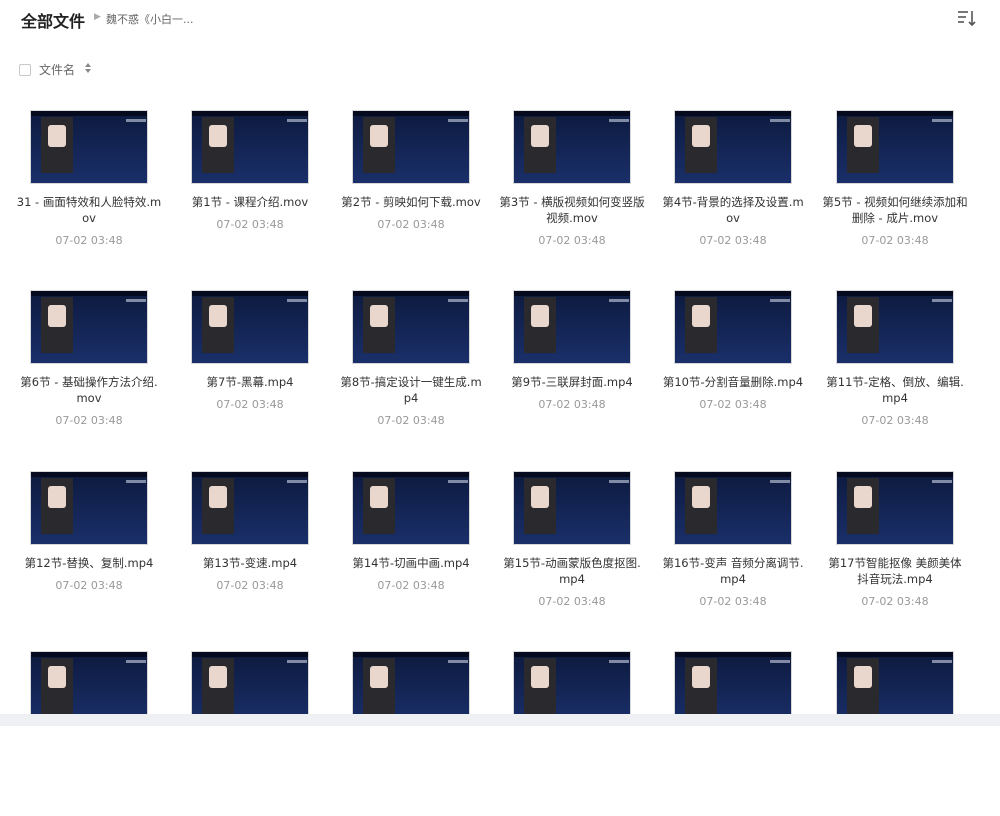 This screenshot has width=1000, height=816. Describe the element at coordinates (897, 192) in the screenshot. I see `file-item: 第5节 - 视频如何继续添加和删除 - 成片.mov 07-02 03:48` at that location.